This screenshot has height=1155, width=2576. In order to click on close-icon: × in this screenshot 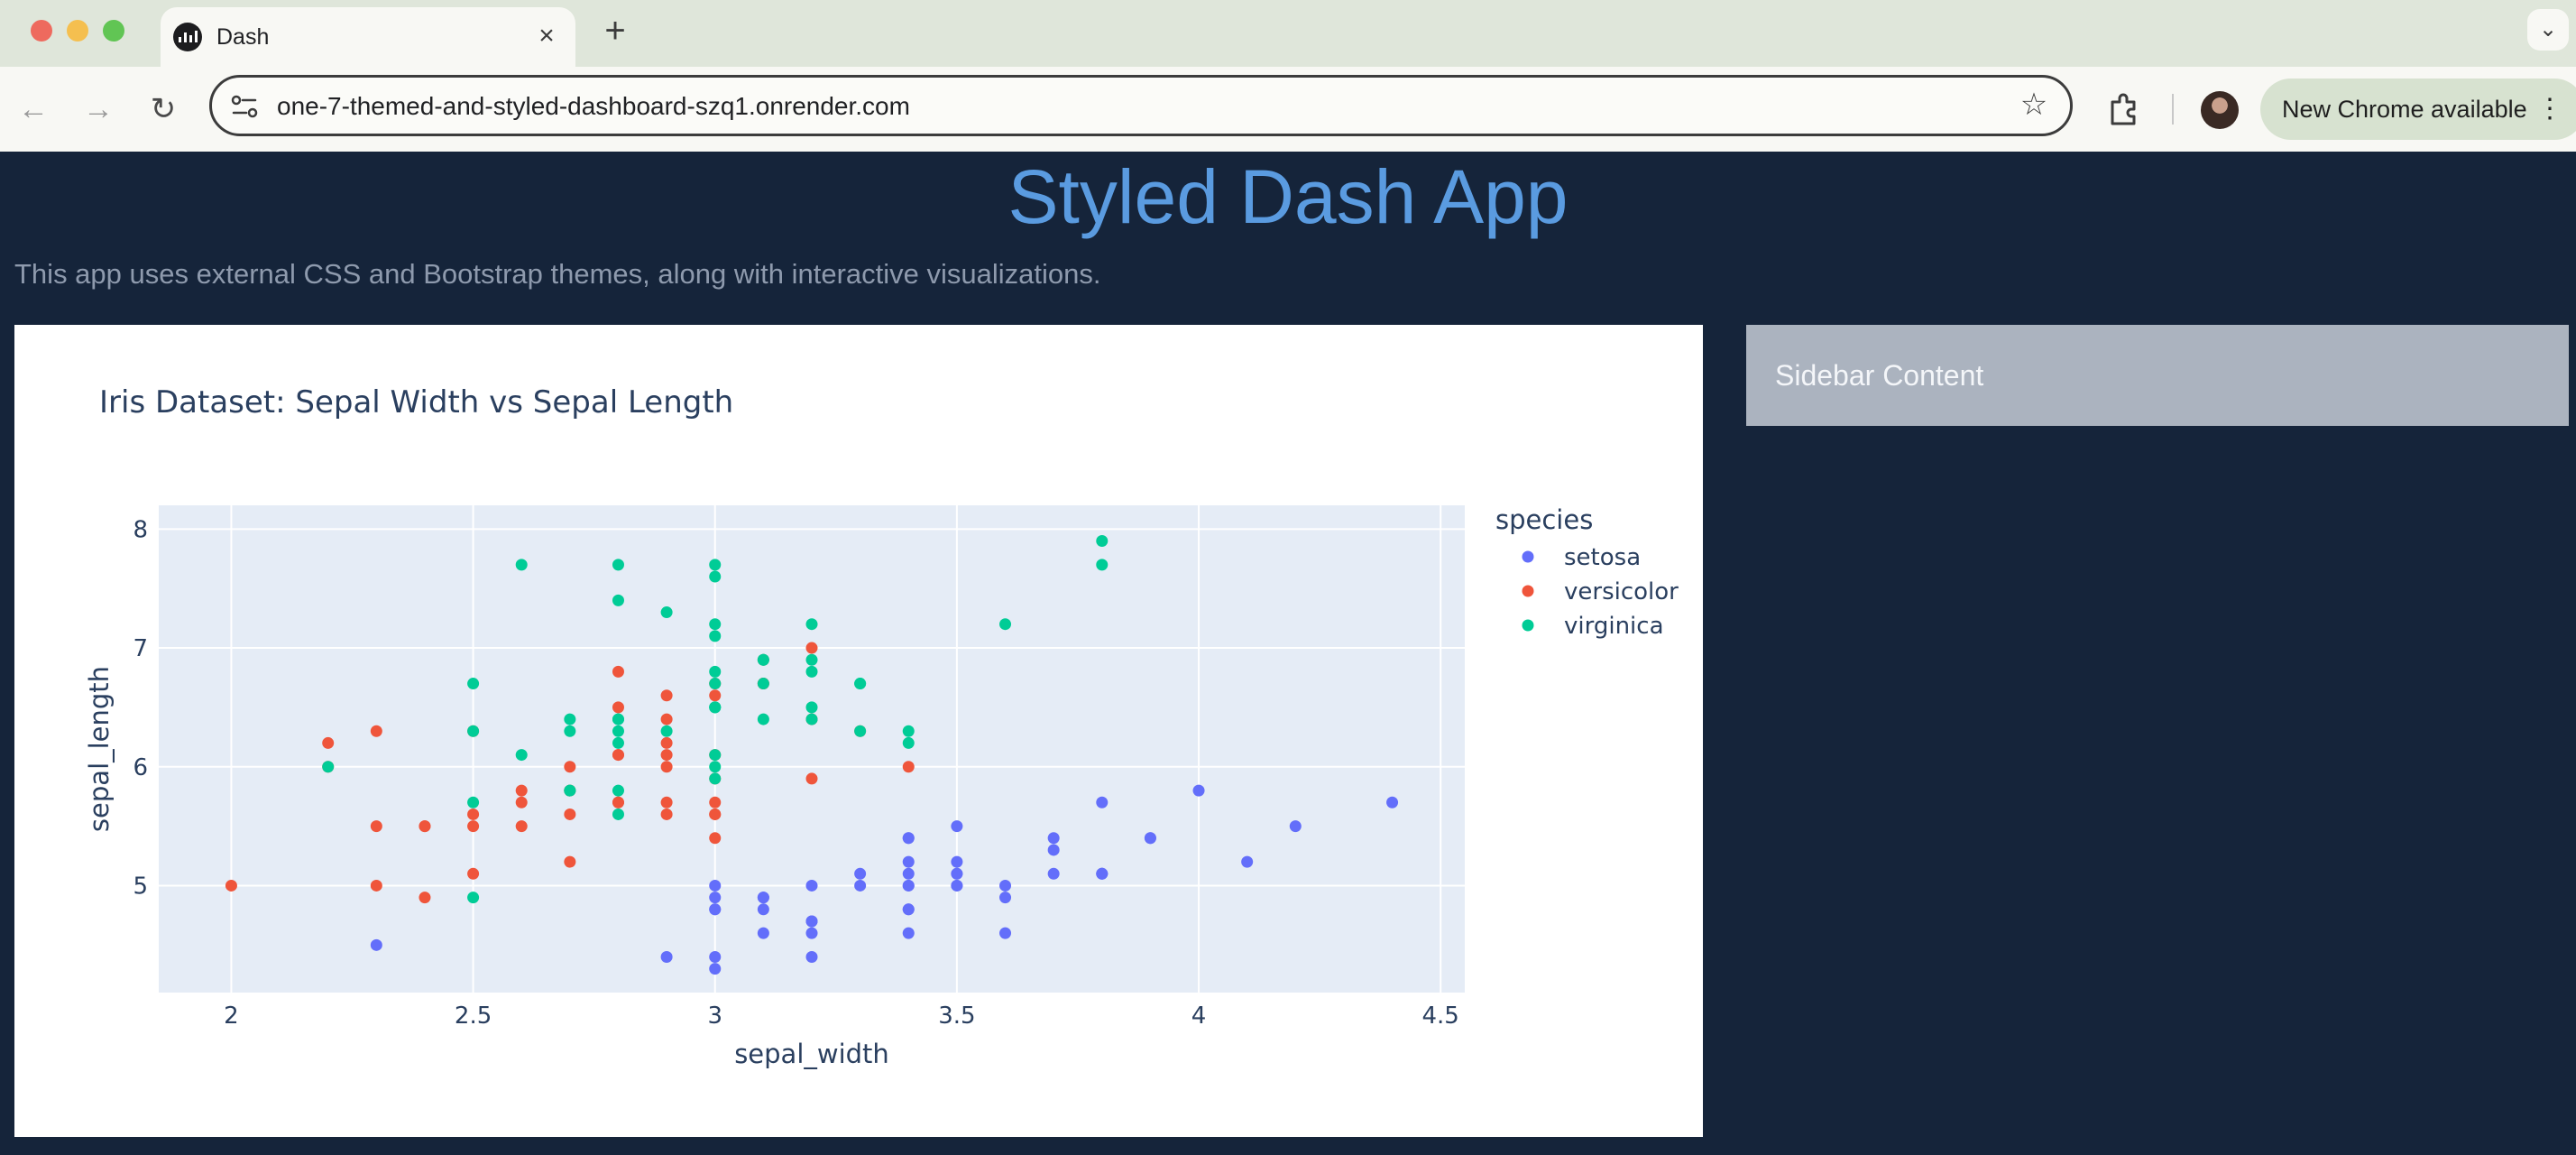, I will do `click(546, 36)`.